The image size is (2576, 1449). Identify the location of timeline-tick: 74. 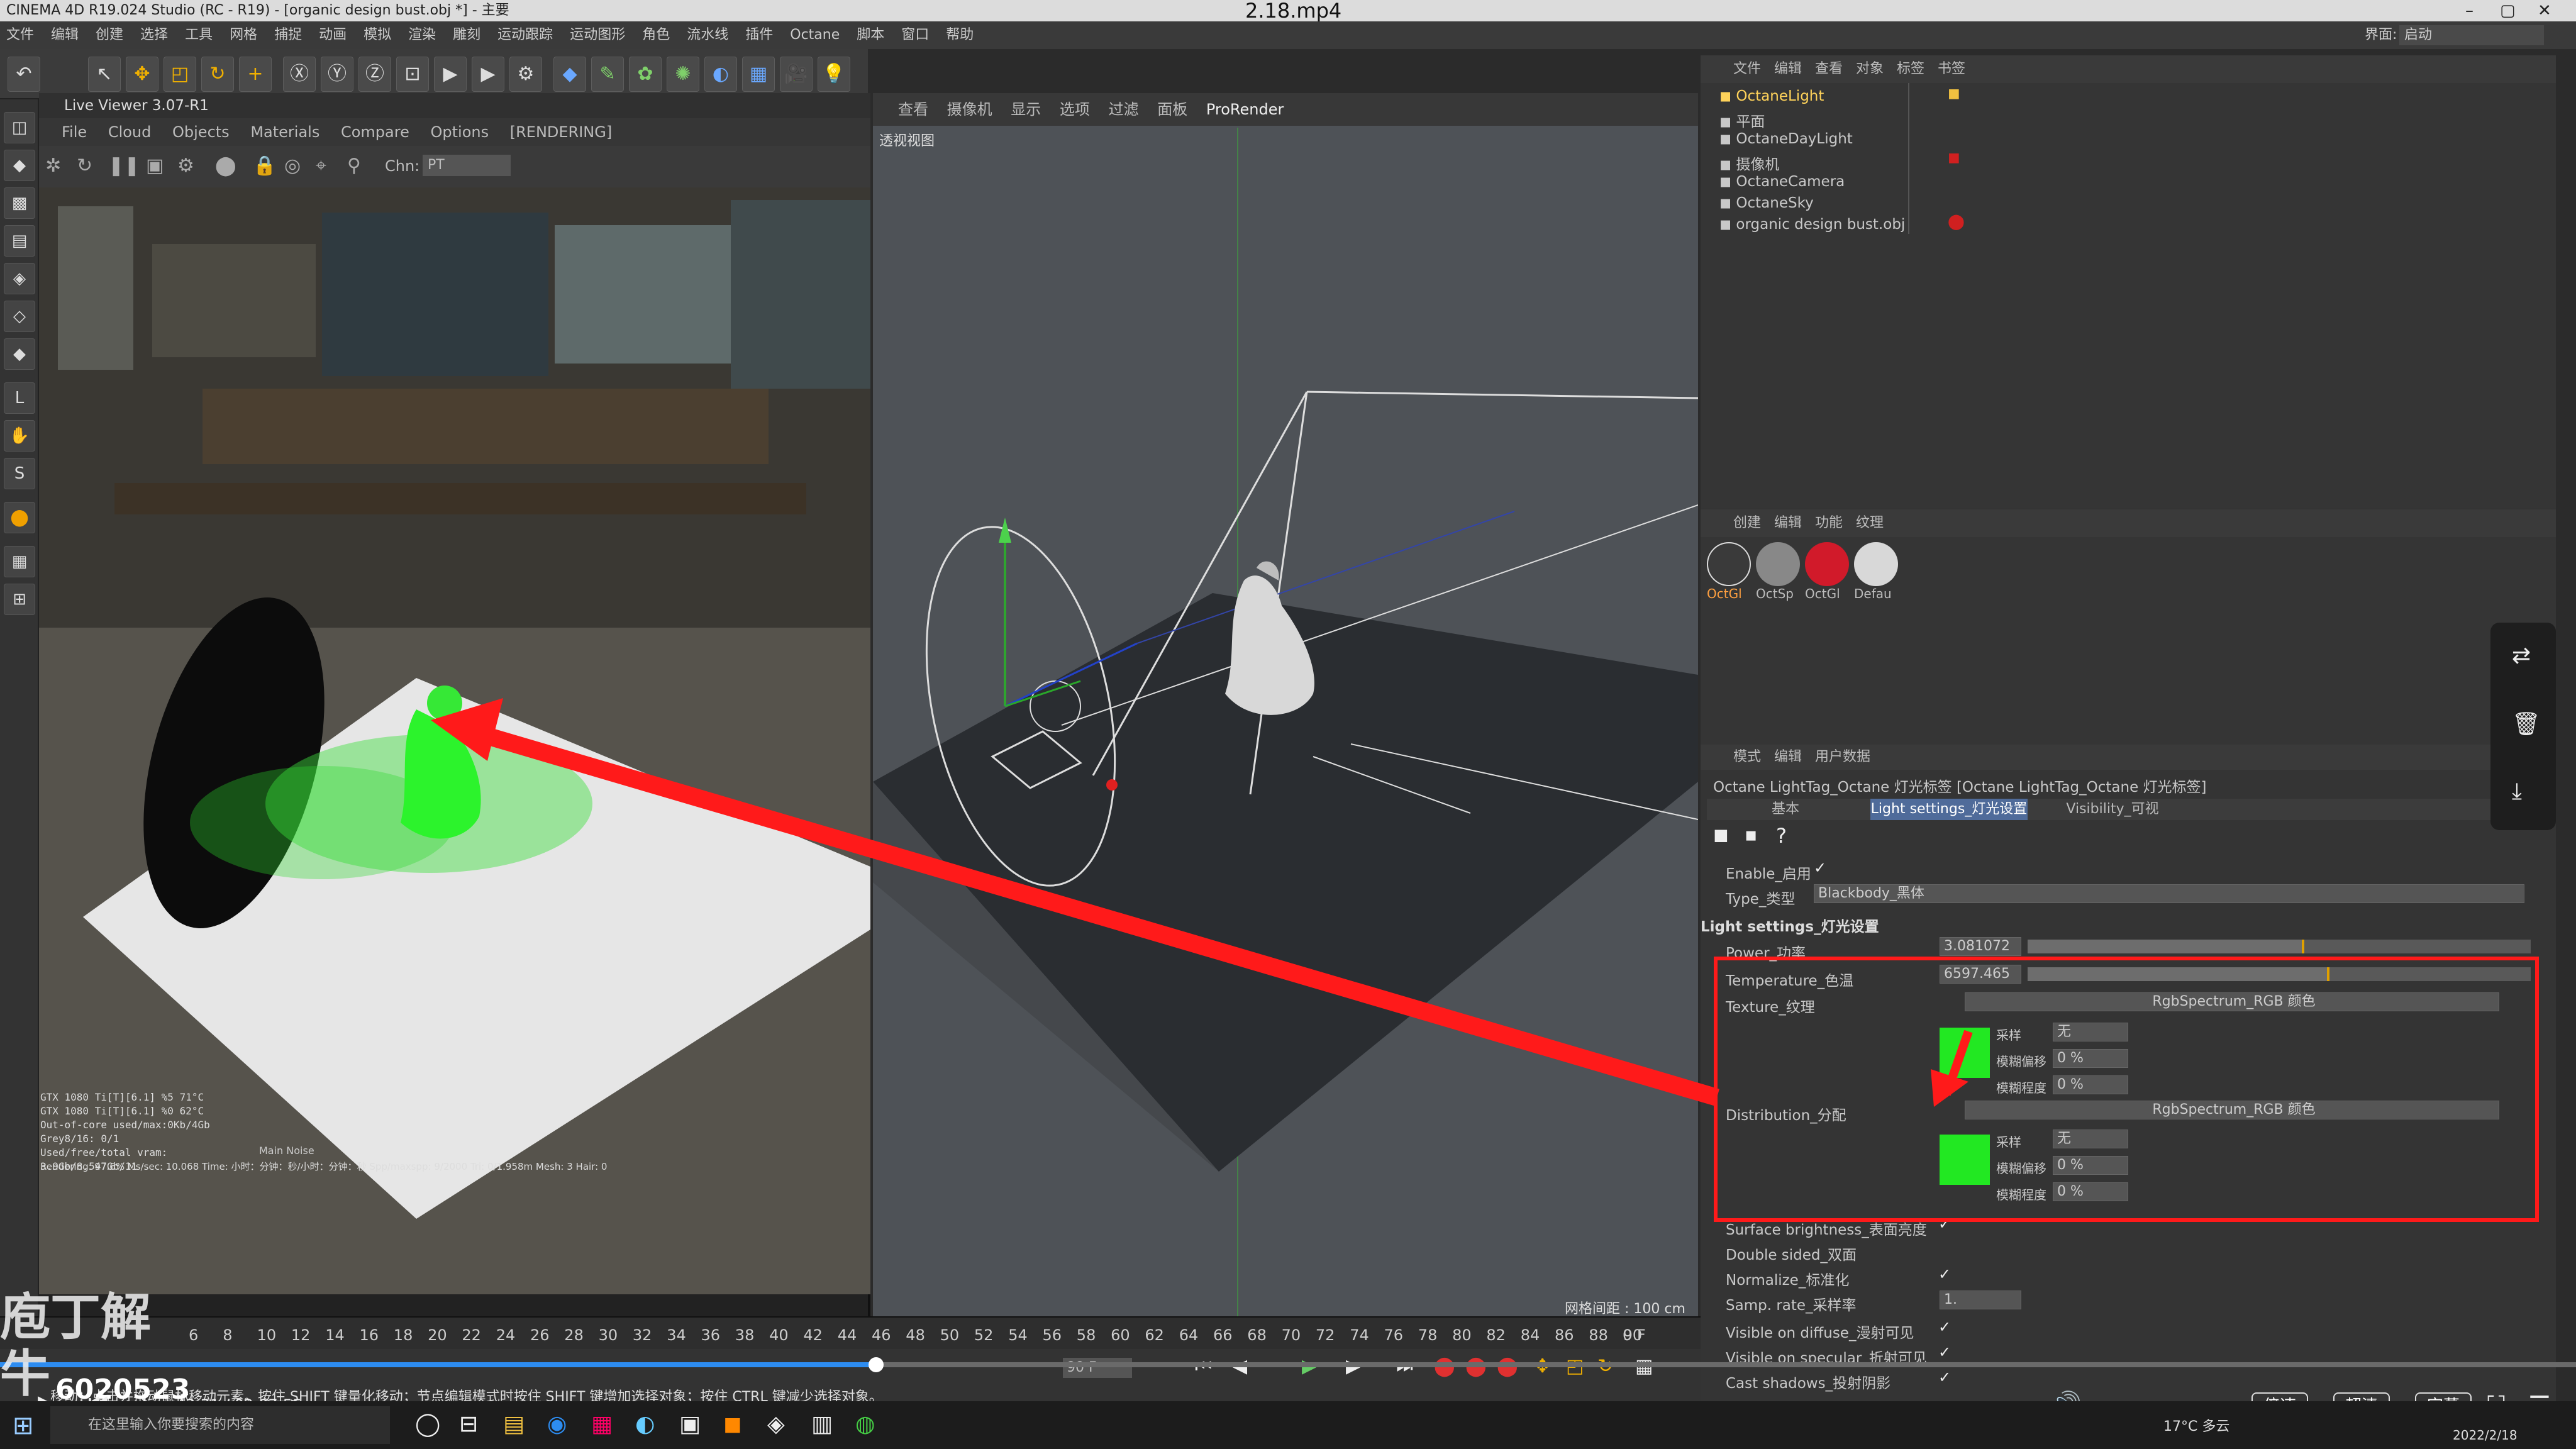
(1359, 1335).